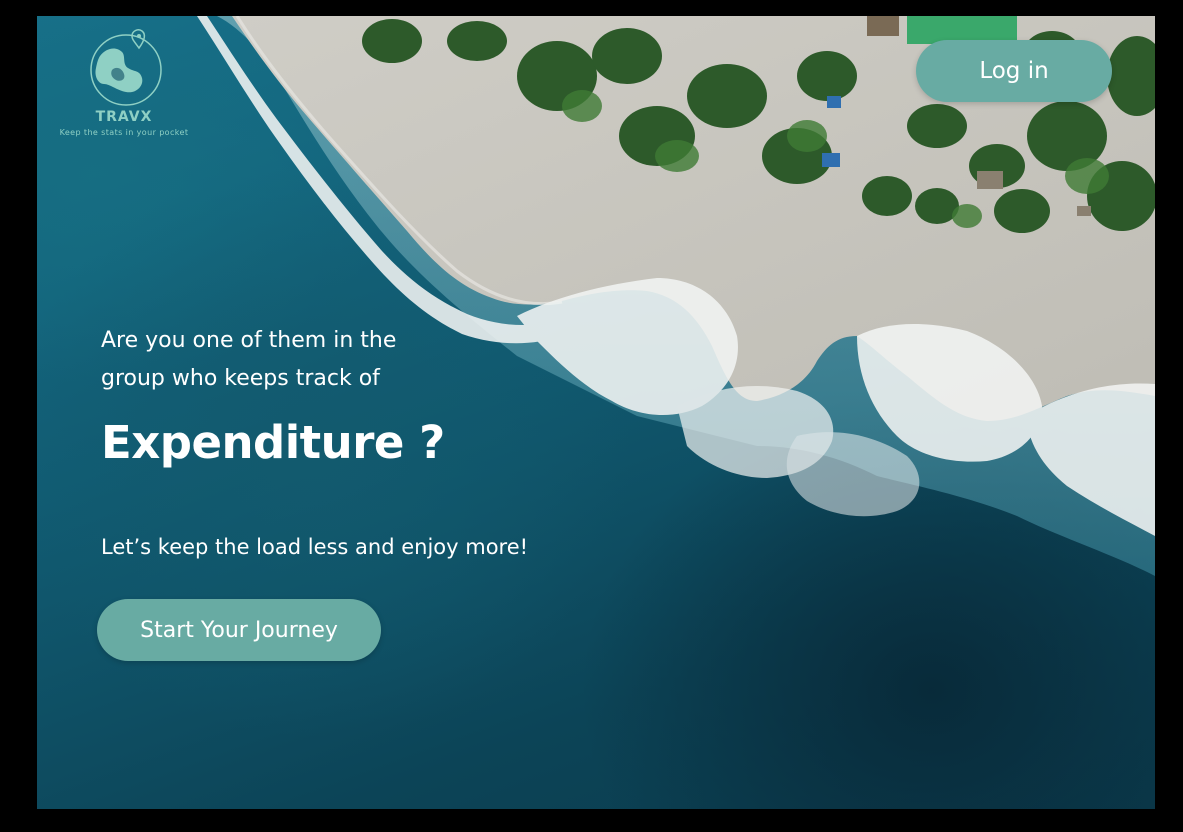  Describe the element at coordinates (315, 547) in the screenshot. I see `hero-subtitle: Let’s keep the load less and enjoy more!` at that location.